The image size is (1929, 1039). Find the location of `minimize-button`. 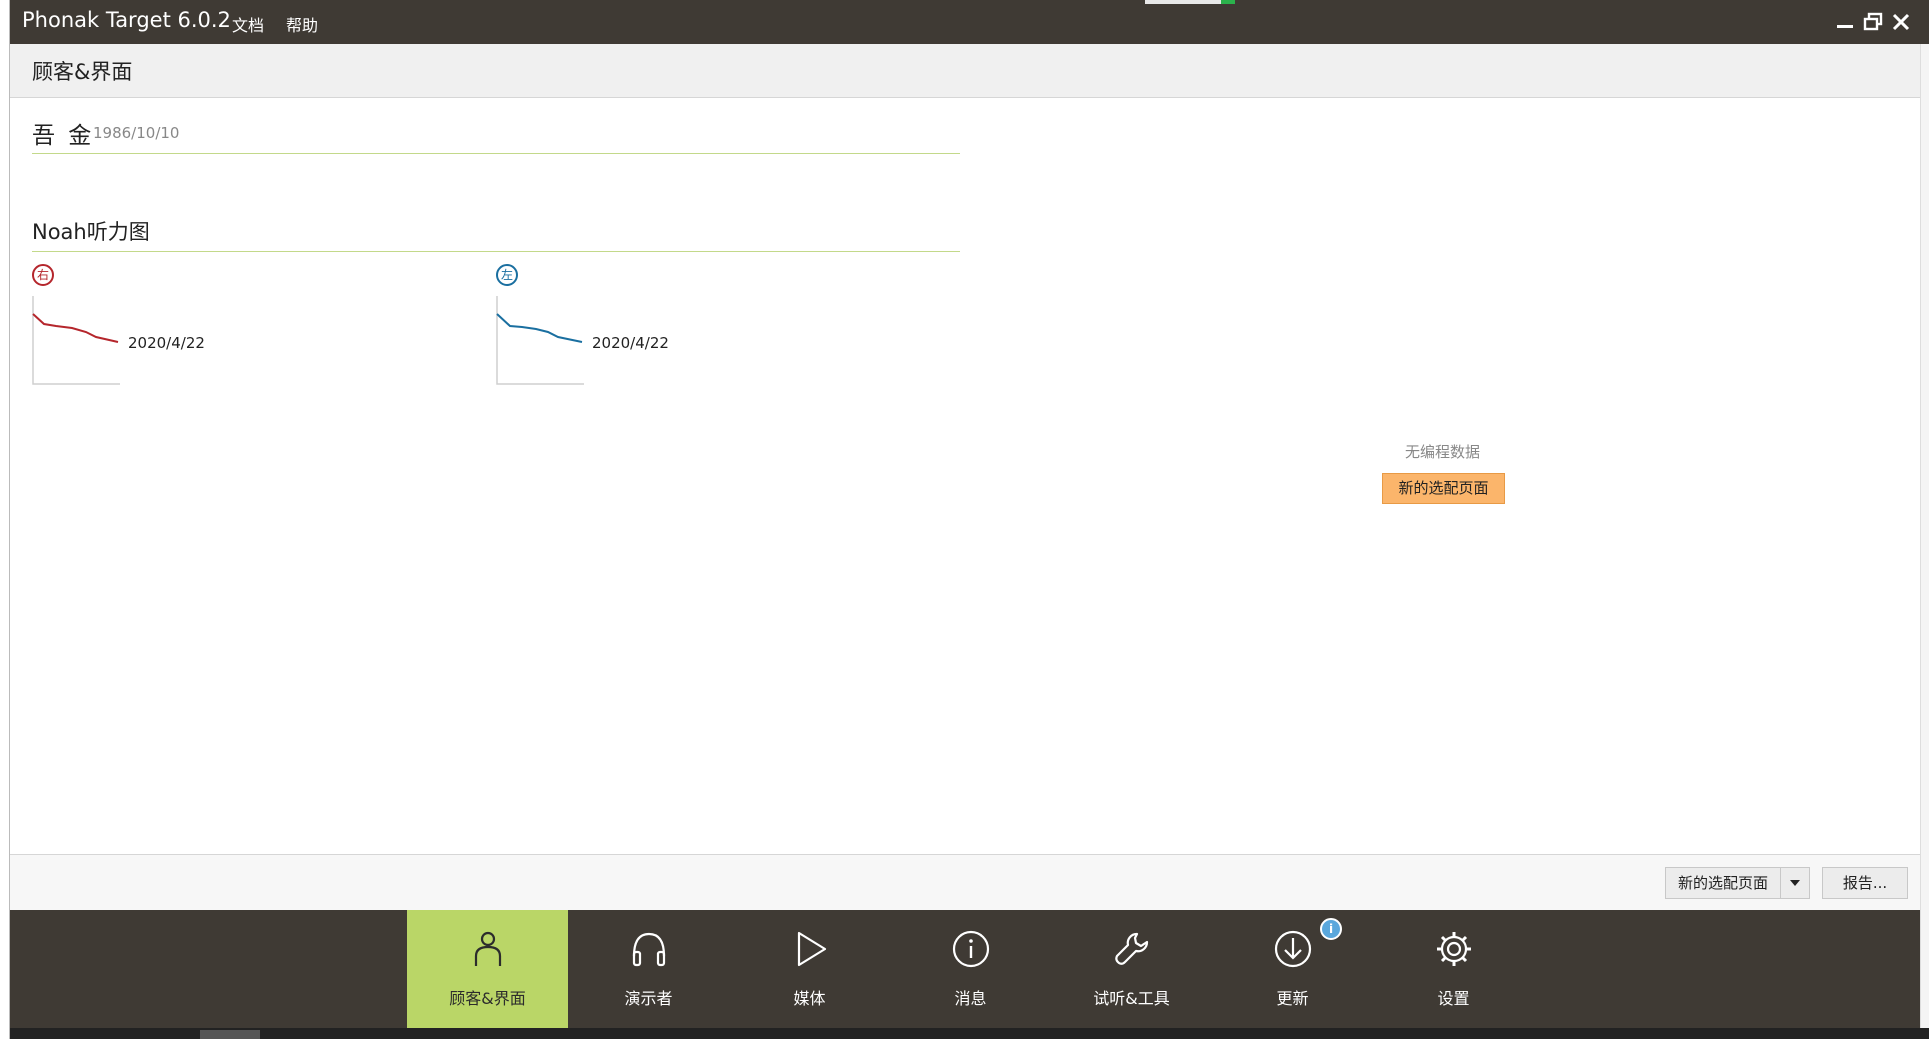

minimize-button is located at coordinates (1845, 22).